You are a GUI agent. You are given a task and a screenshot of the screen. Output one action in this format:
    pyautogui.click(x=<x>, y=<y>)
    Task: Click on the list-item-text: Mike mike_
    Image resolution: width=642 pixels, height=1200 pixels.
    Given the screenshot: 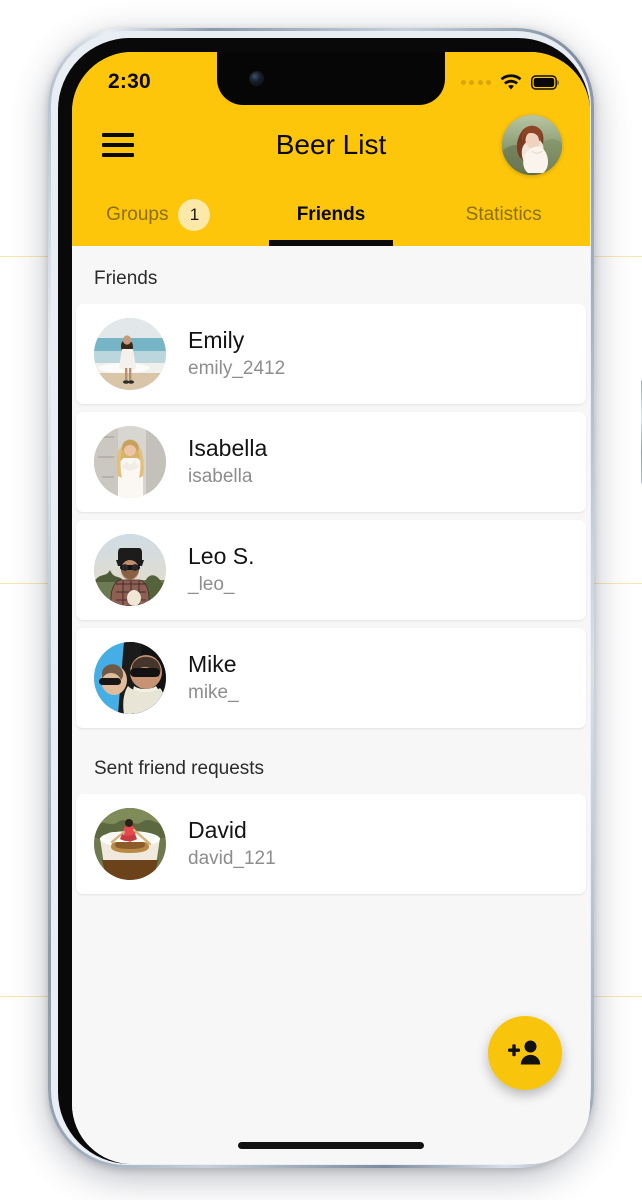 What is the action you would take?
    pyautogui.click(x=213, y=677)
    